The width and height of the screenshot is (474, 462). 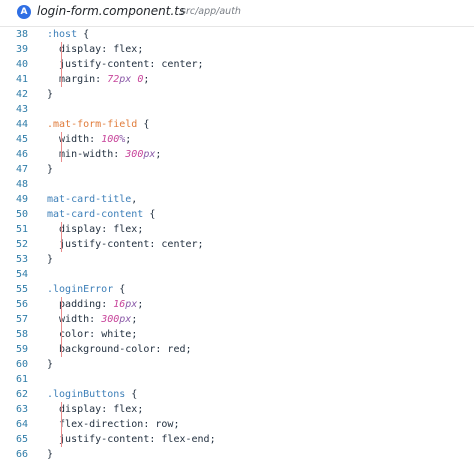 What do you see at coordinates (101, 349) in the screenshot?
I see `code-token: background-color` at bounding box center [101, 349].